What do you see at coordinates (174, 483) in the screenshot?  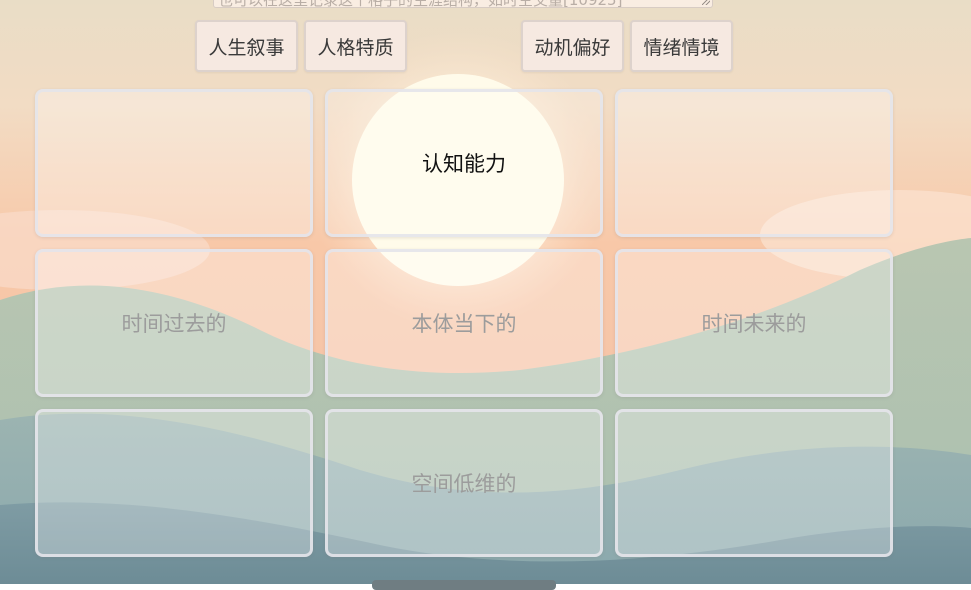 I see `grid-cell-bottom-left` at bounding box center [174, 483].